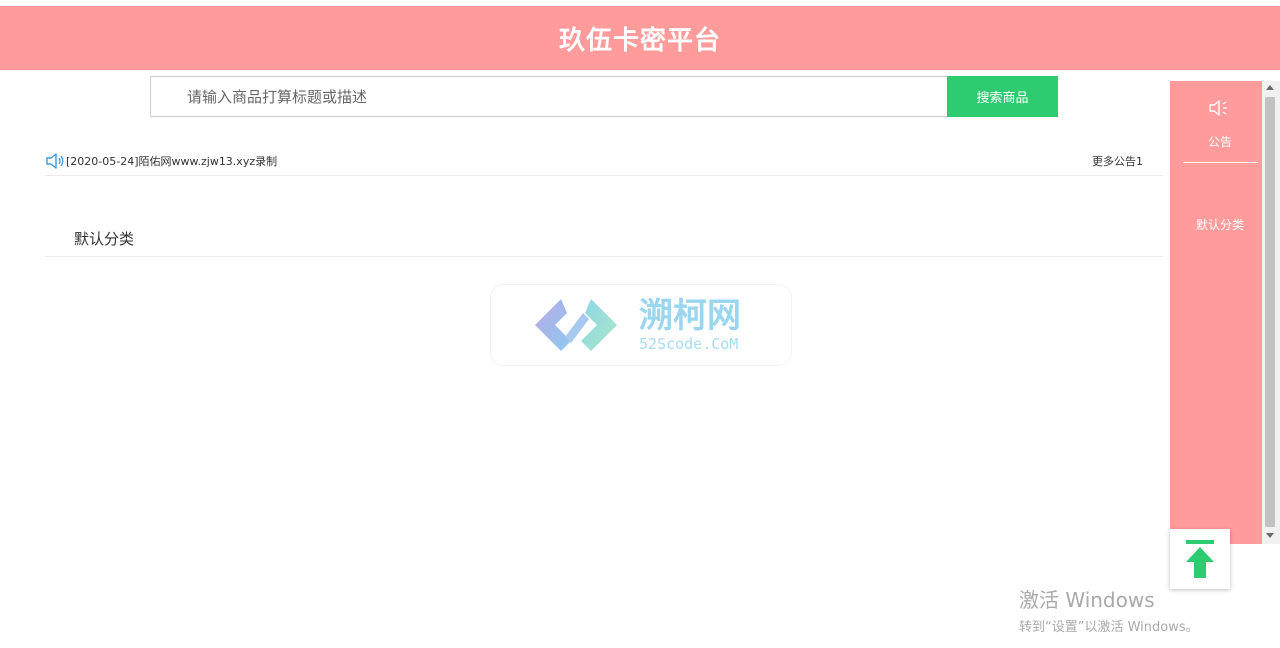 The width and height of the screenshot is (1280, 648). I want to click on notice-link: [2020-05-24]陌佑网www.zjw13.xyz录制, so click(171, 161).